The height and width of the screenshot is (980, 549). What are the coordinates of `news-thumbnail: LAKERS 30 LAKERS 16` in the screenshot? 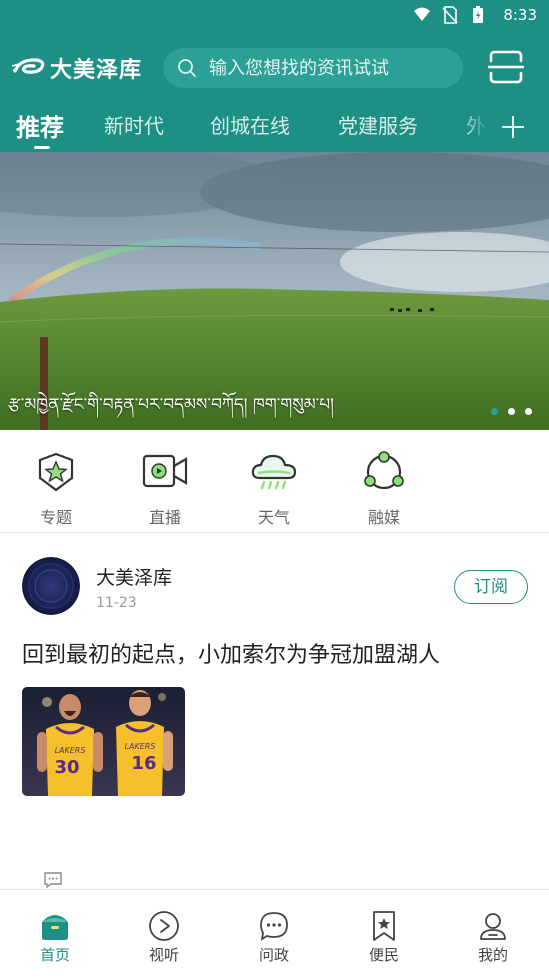 It's located at (103, 741).